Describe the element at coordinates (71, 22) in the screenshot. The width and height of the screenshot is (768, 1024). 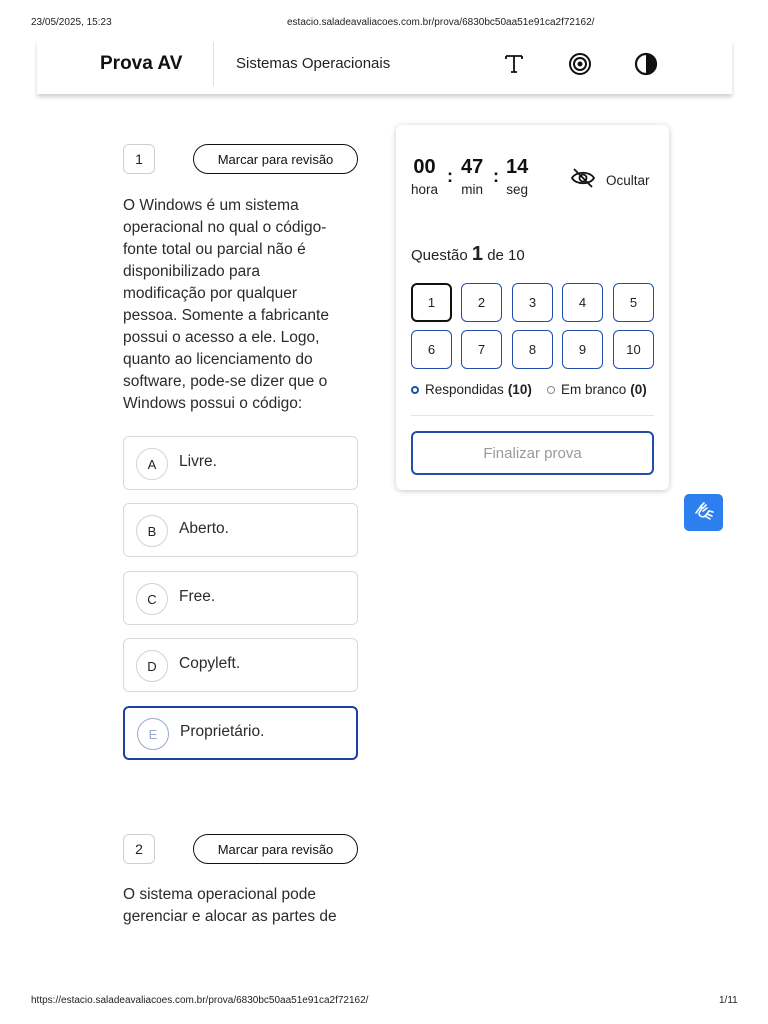
I see `print-datetime: 23/05/2025, 15:23` at that location.